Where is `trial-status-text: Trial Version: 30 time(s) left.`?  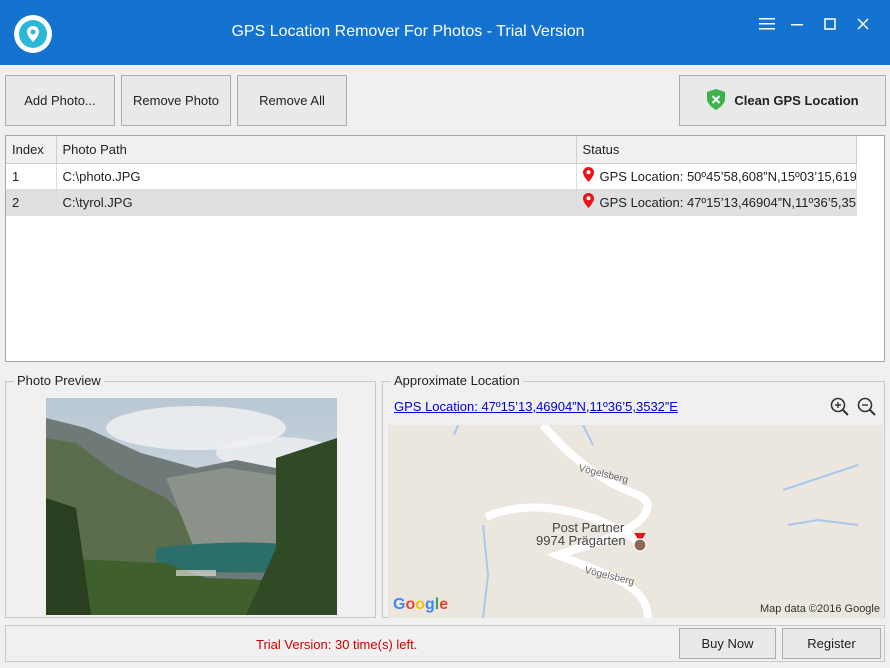 trial-status-text: Trial Version: 30 time(s) left. is located at coordinates (337, 644).